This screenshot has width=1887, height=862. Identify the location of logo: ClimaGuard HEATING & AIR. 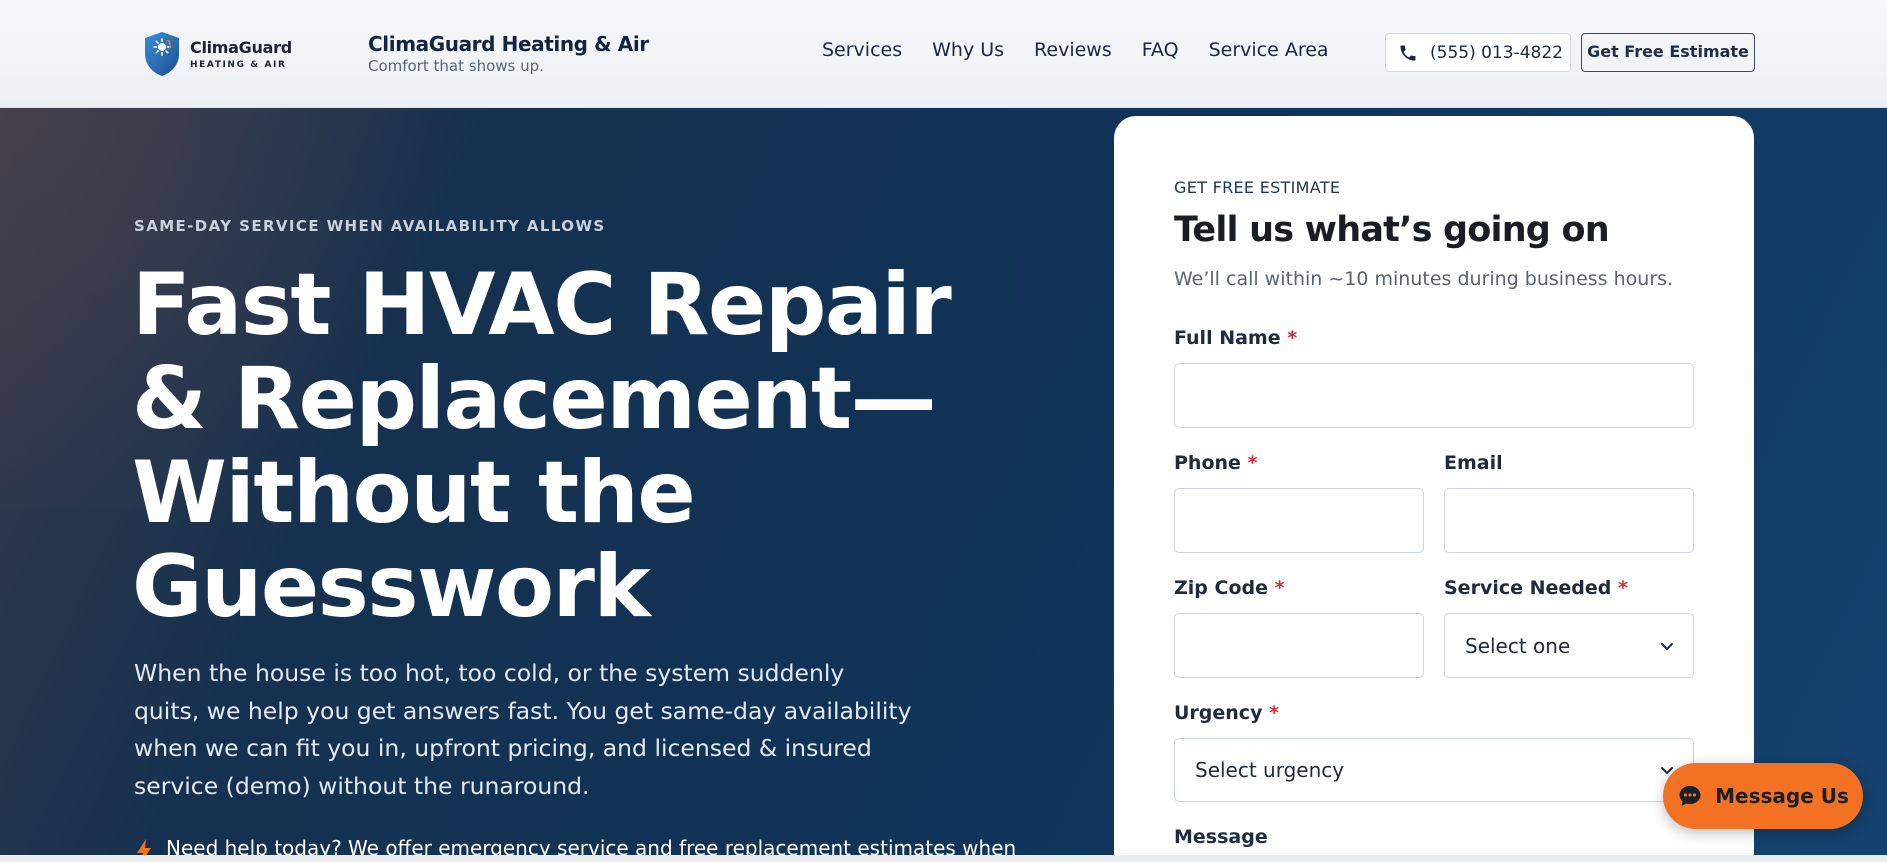
(217, 54).